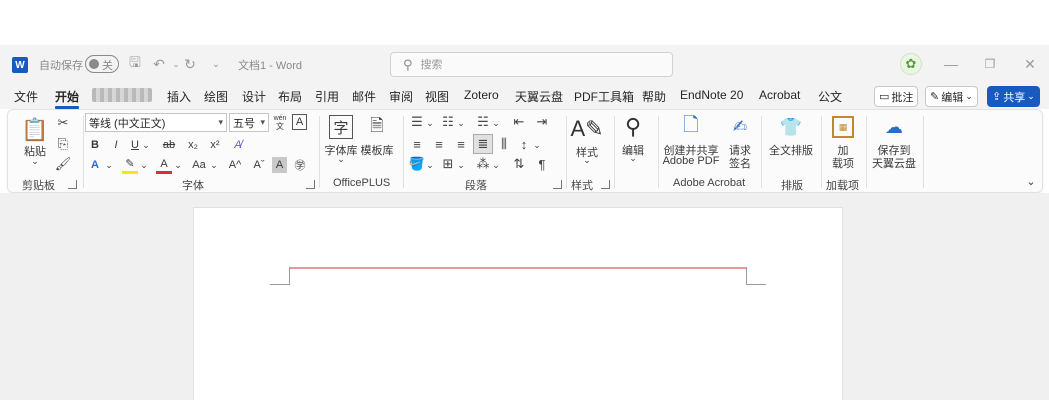 The width and height of the screenshot is (1049, 400). Describe the element at coordinates (843, 163) in the screenshot. I see `add-ins-line2: 载项` at that location.